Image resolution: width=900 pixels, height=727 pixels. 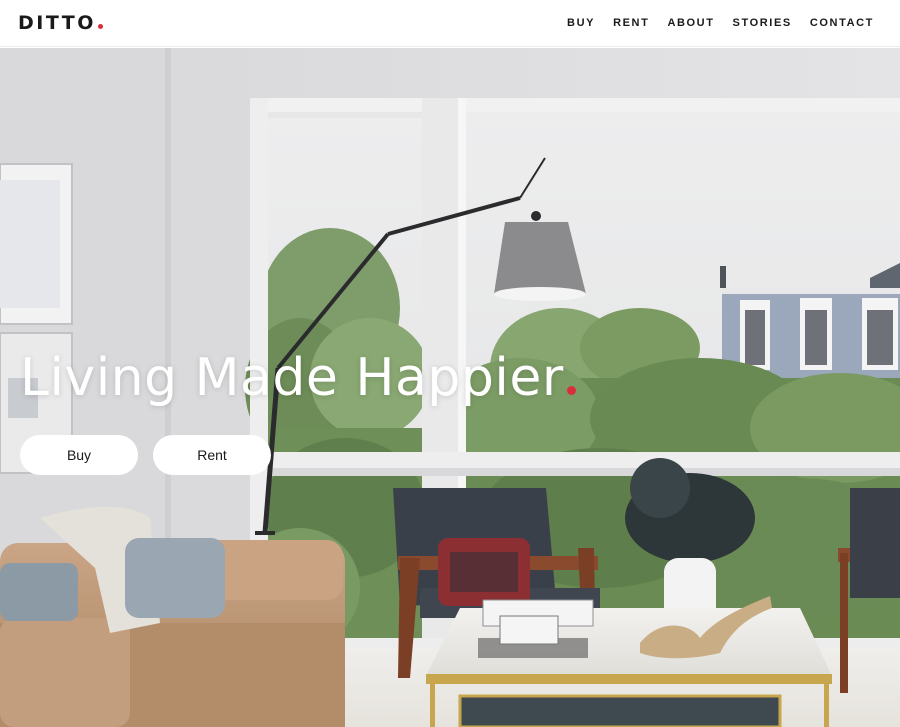 I want to click on hero-buttons: Buy Rent, so click(x=298, y=455).